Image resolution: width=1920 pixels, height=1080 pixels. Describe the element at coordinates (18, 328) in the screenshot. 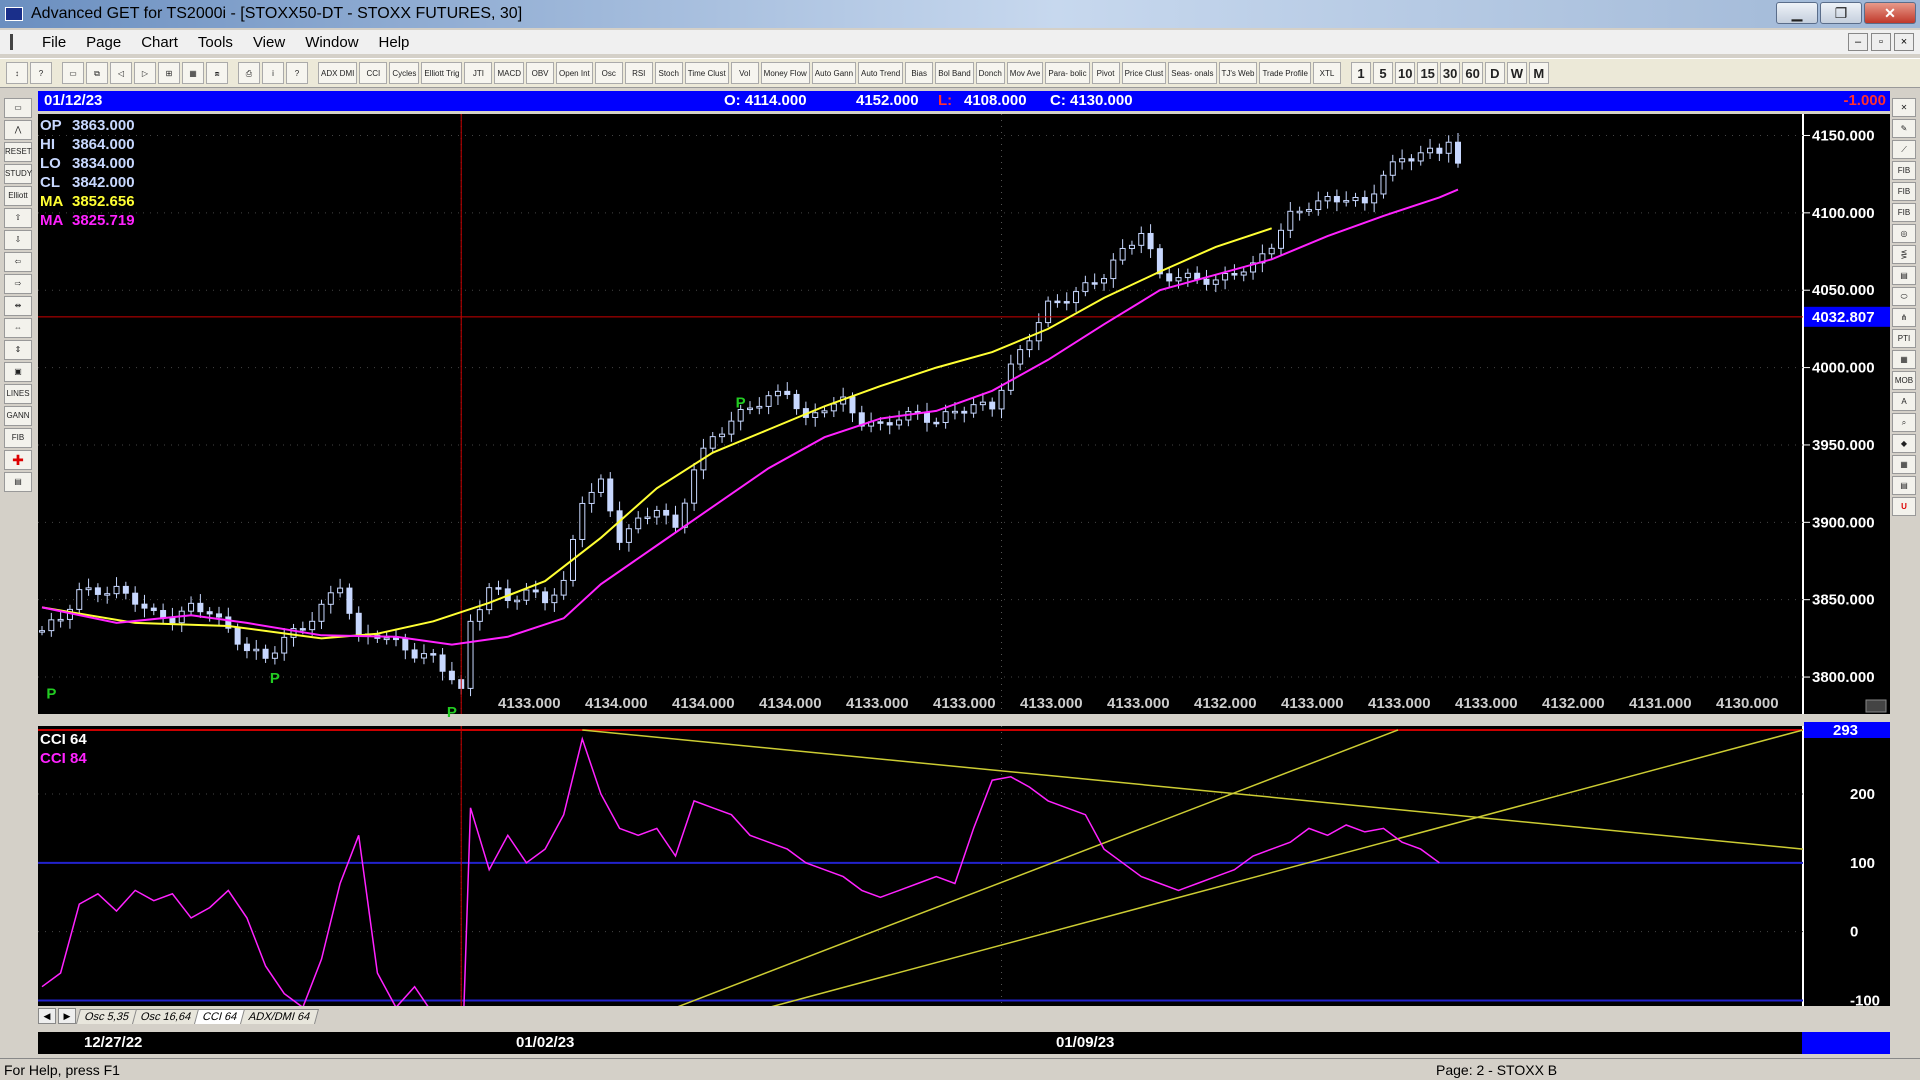

I see `expand-icon: ⇔` at that location.